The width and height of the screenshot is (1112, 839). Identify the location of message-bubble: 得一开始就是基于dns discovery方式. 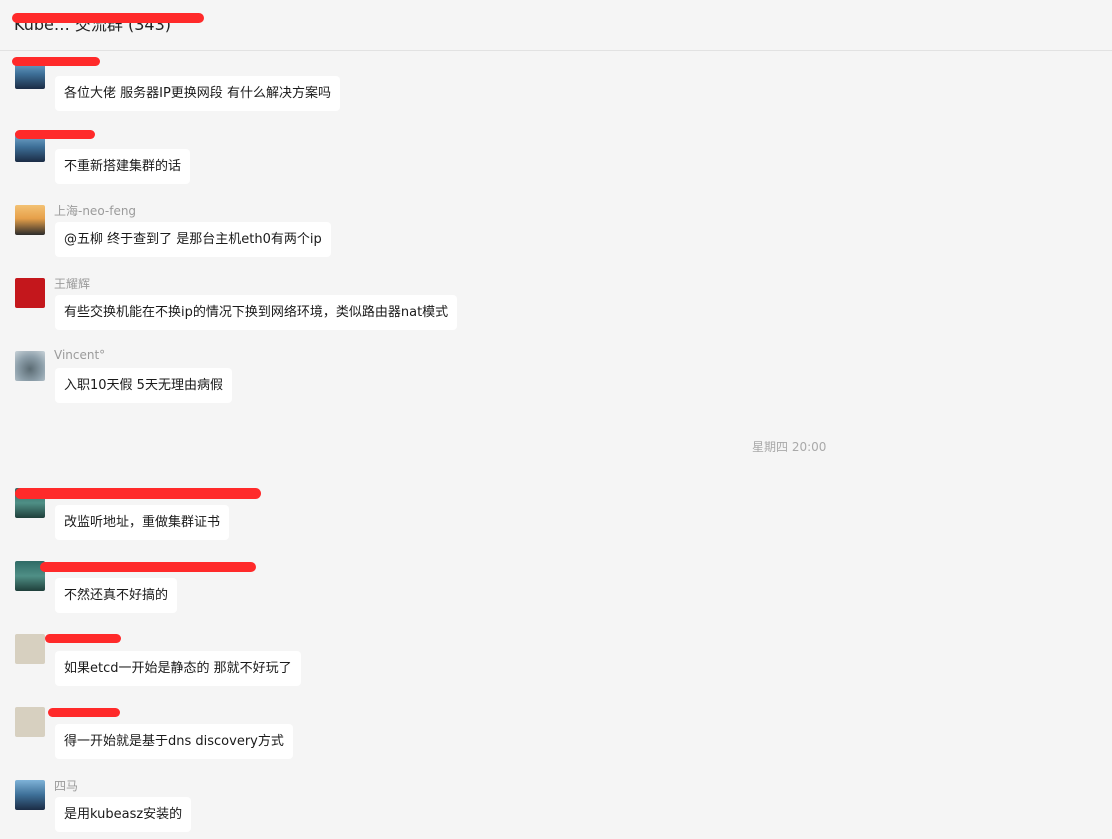
(174, 741).